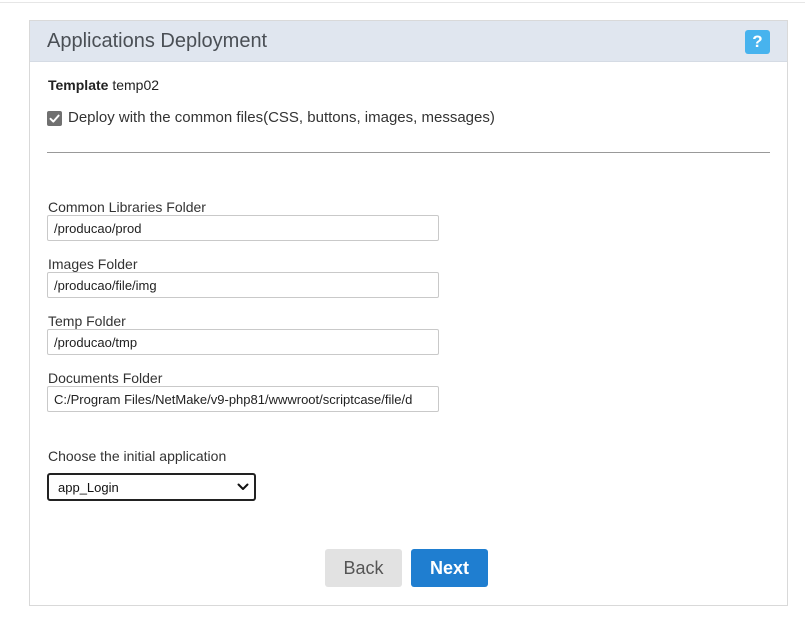 This screenshot has height=638, width=805. What do you see at coordinates (408, 152) in the screenshot?
I see `section-divider` at bounding box center [408, 152].